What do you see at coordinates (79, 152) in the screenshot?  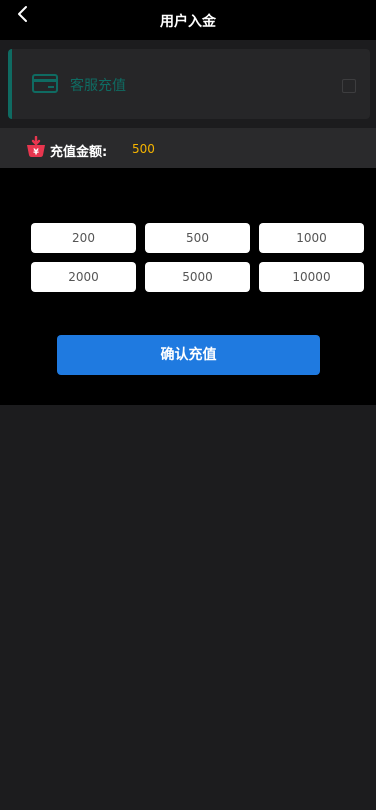 I see `recharge-amount-label: 充值金额:` at bounding box center [79, 152].